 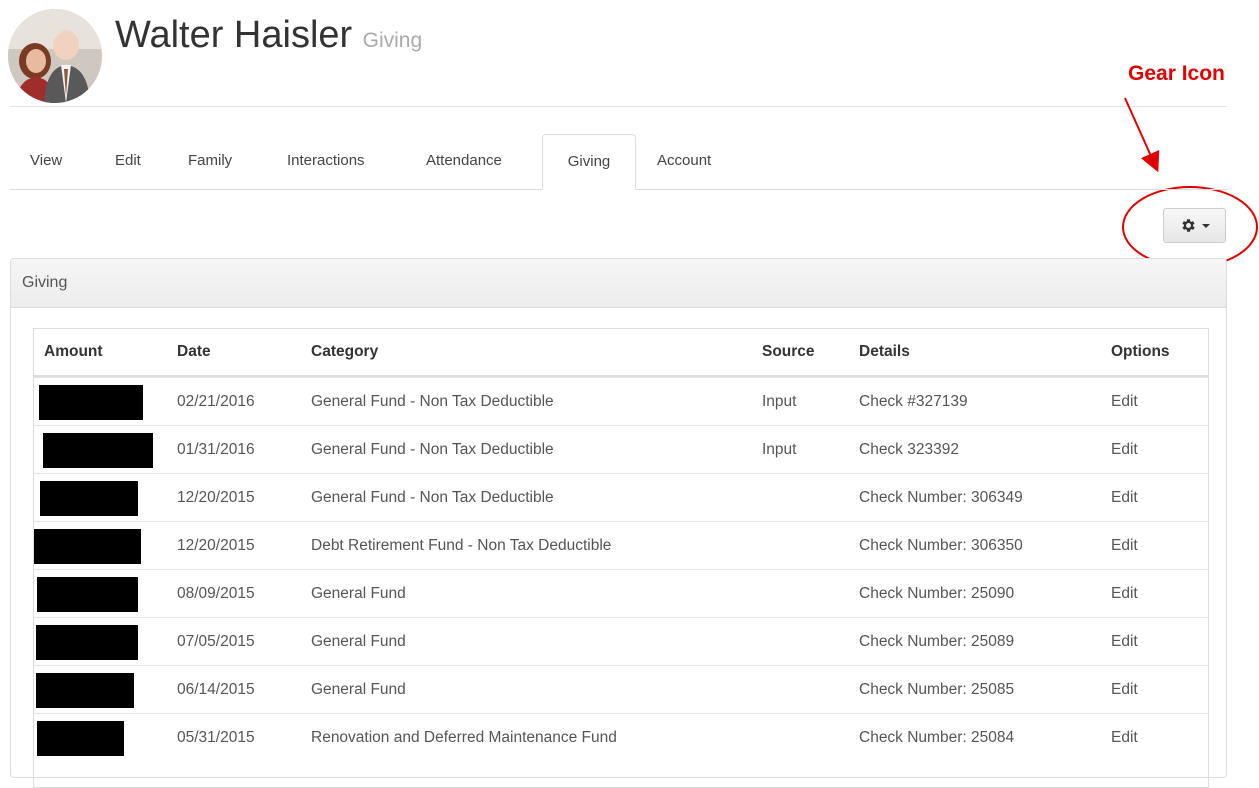 I want to click on cell-date: 02/21/2016, so click(x=216, y=401).